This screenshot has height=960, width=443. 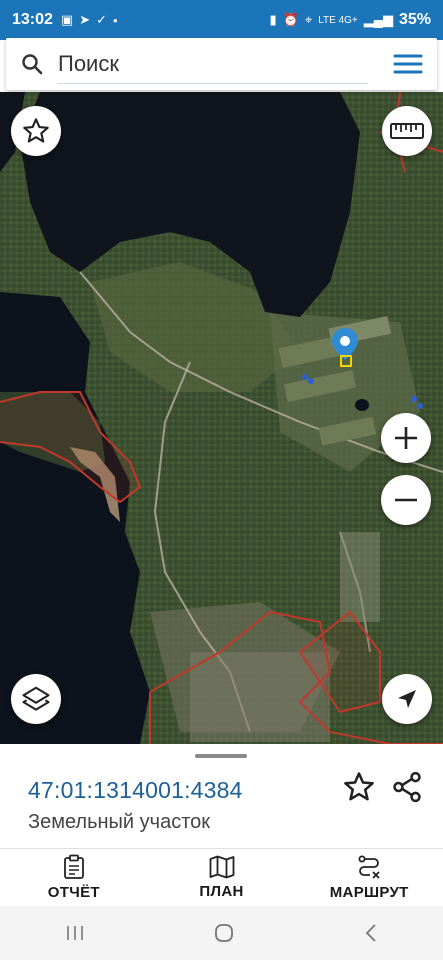 What do you see at coordinates (85, 19) in the screenshot?
I see `telegram-icon: ➤` at bounding box center [85, 19].